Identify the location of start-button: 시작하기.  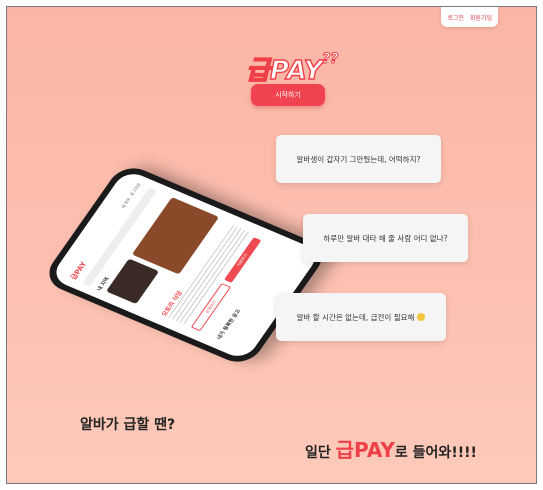
(288, 95).